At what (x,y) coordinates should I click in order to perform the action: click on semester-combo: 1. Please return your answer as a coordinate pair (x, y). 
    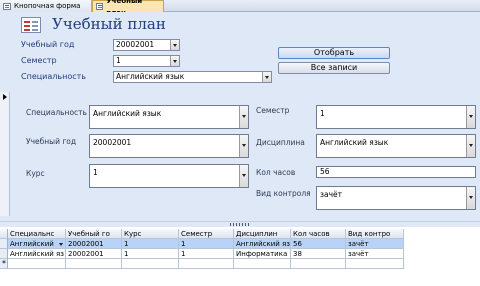
    Looking at the image, I should click on (396, 117).